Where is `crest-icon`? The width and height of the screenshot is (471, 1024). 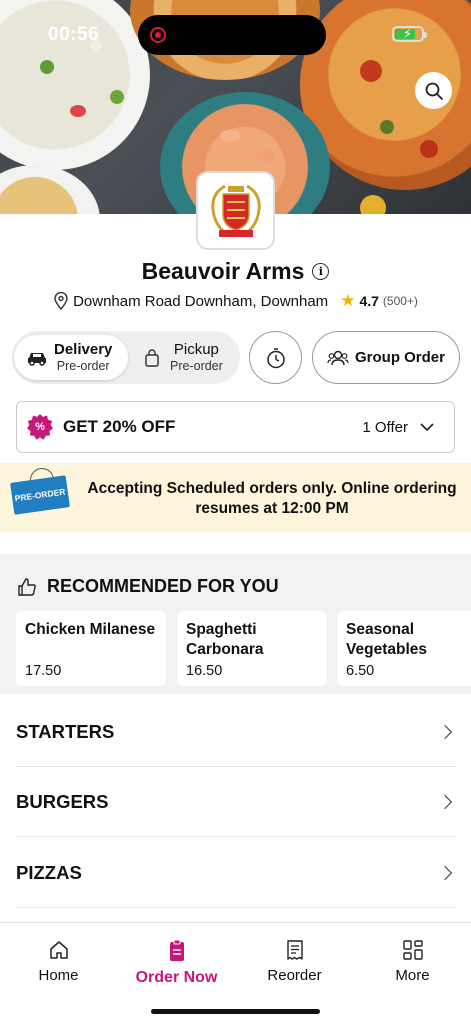
crest-icon is located at coordinates (235, 210).